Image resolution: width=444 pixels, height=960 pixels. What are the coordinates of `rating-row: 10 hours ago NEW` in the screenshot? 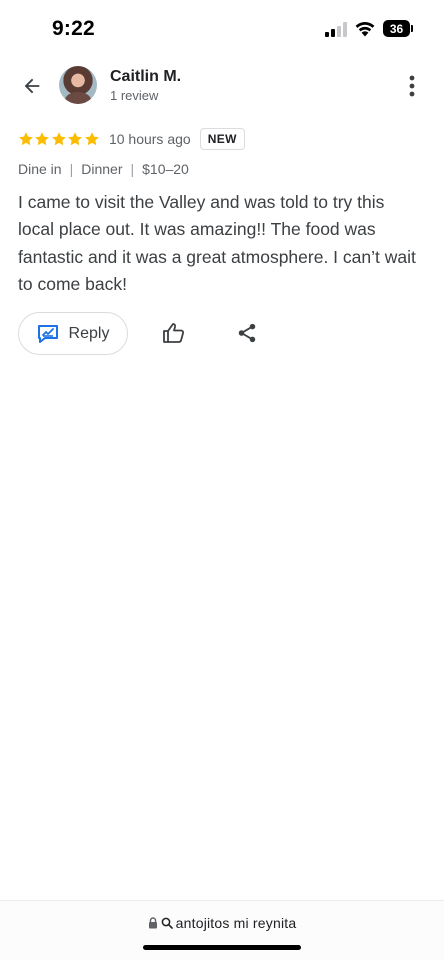 It's located at (131, 139).